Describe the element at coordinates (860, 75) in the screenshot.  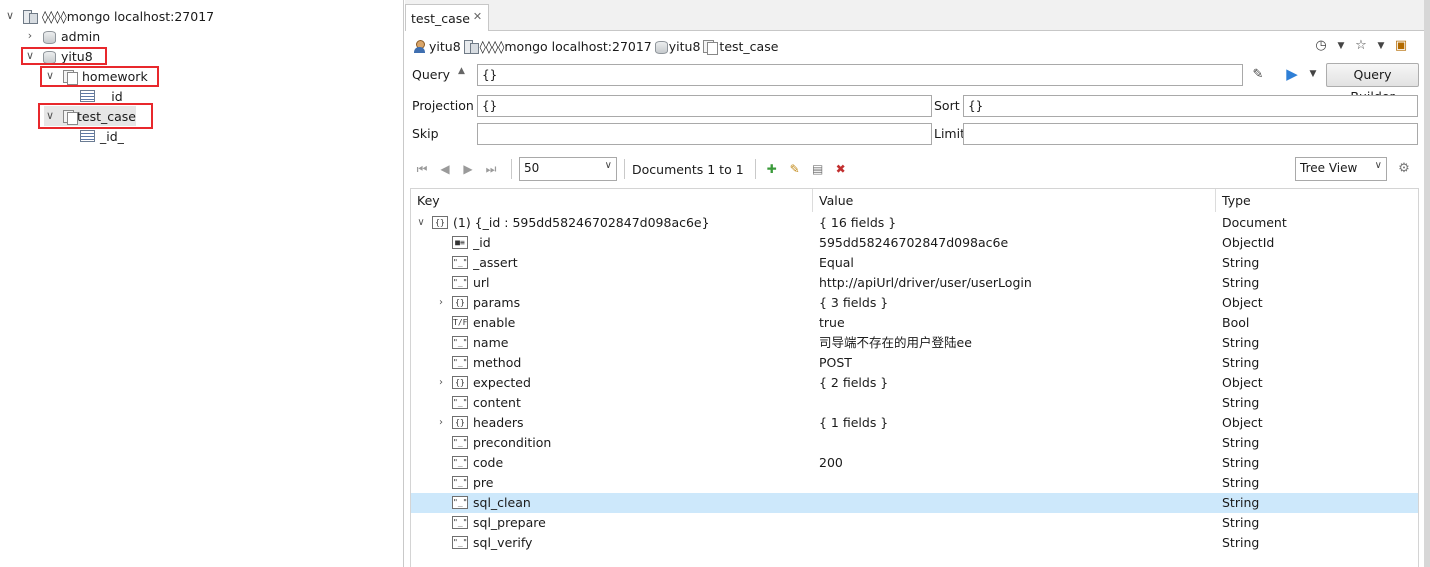
I see `query-input: {}` at that location.